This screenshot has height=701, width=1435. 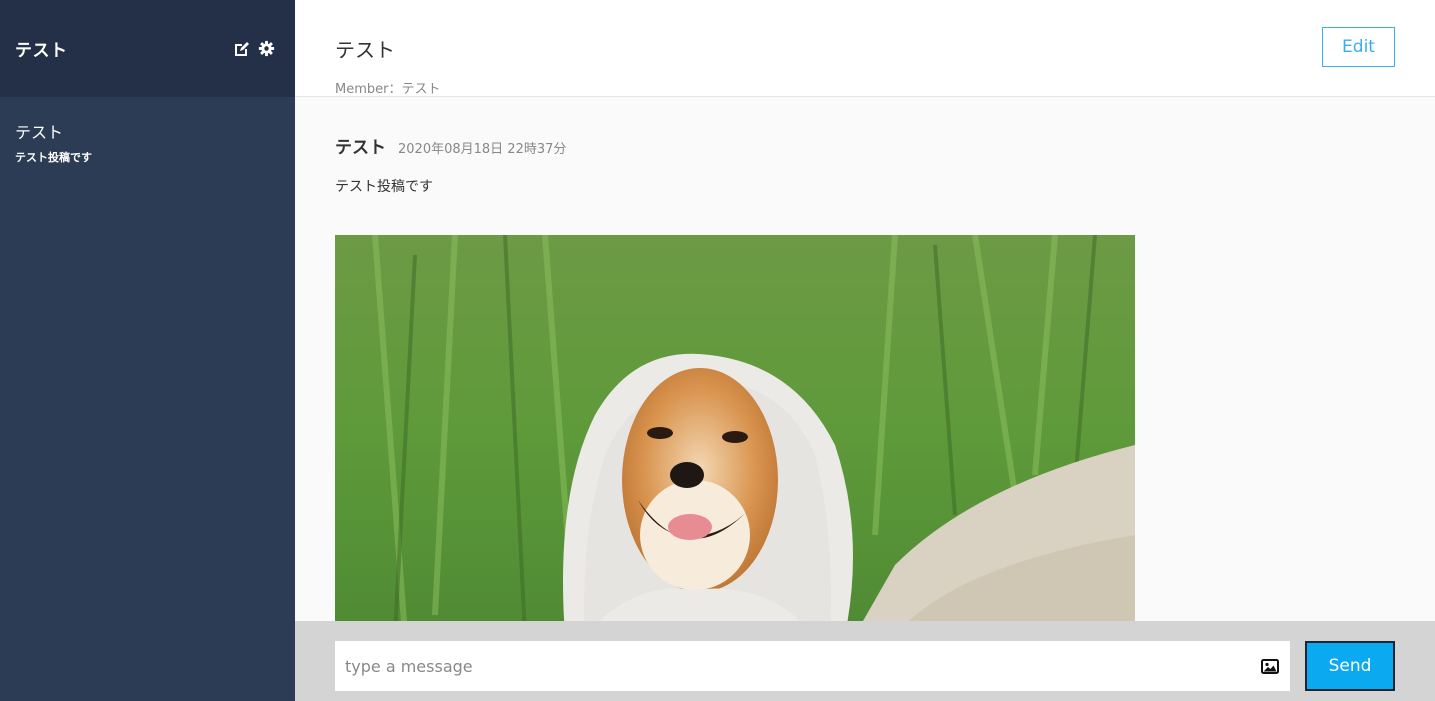 I want to click on send-button: Send, so click(x=1350, y=666).